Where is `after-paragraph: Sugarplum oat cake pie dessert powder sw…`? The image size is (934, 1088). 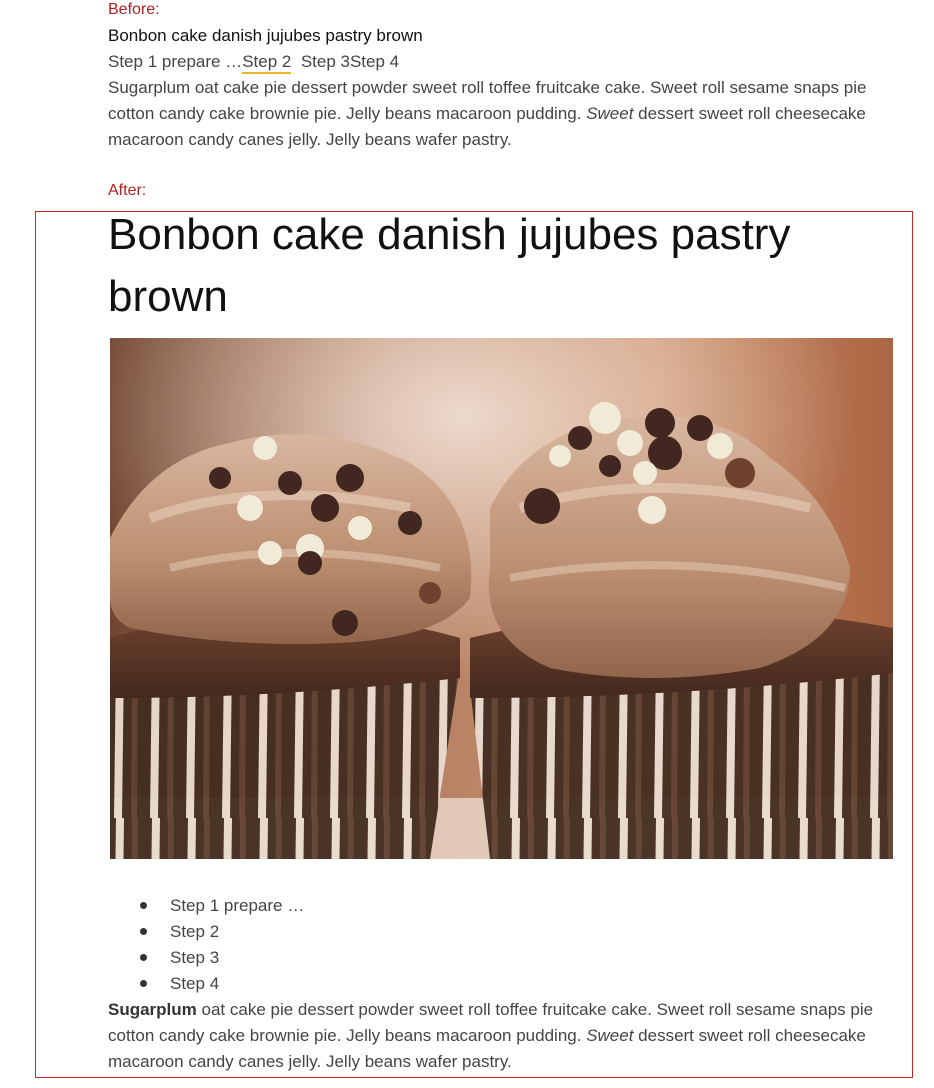 after-paragraph: Sugarplum oat cake pie dessert powder sw… is located at coordinates (498, 1036).